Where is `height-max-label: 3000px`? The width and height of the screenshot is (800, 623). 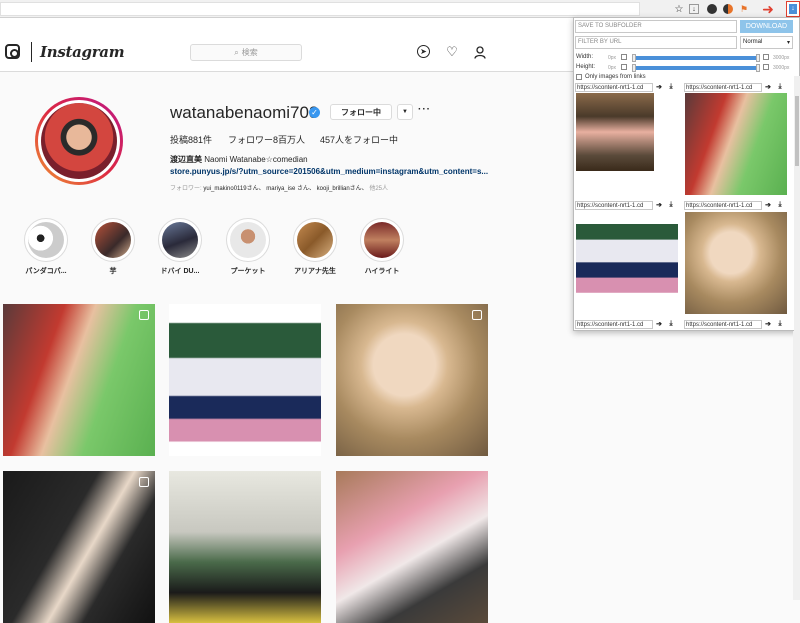 height-max-label: 3000px is located at coordinates (781, 68).